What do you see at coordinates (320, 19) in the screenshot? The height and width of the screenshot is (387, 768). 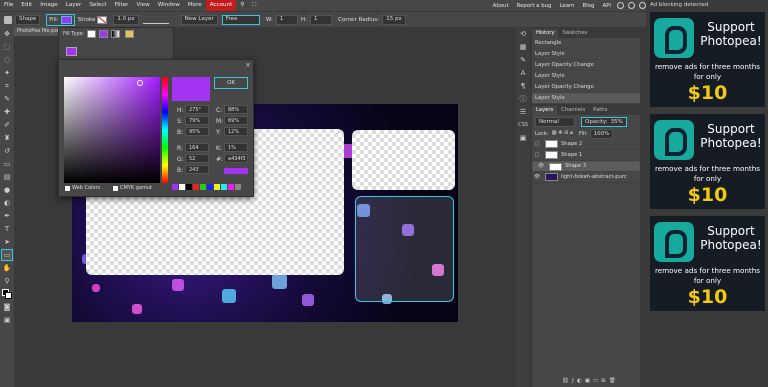 I see `height-field: 1` at bounding box center [320, 19].